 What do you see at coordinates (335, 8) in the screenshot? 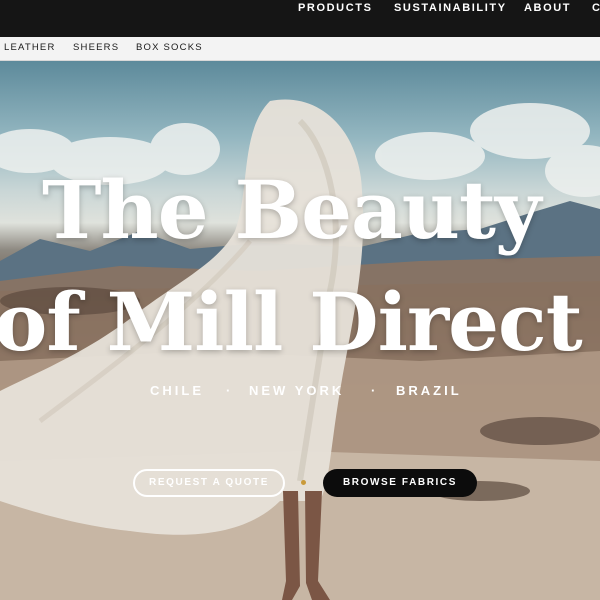
I see `nav-products: PRODUCTS` at bounding box center [335, 8].